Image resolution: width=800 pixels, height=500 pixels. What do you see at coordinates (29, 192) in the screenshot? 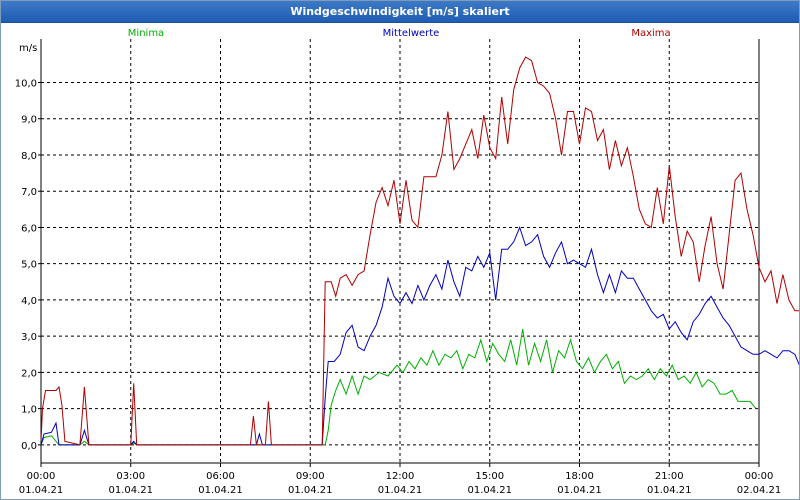
I see `y-tick-label: 7,0` at bounding box center [29, 192].